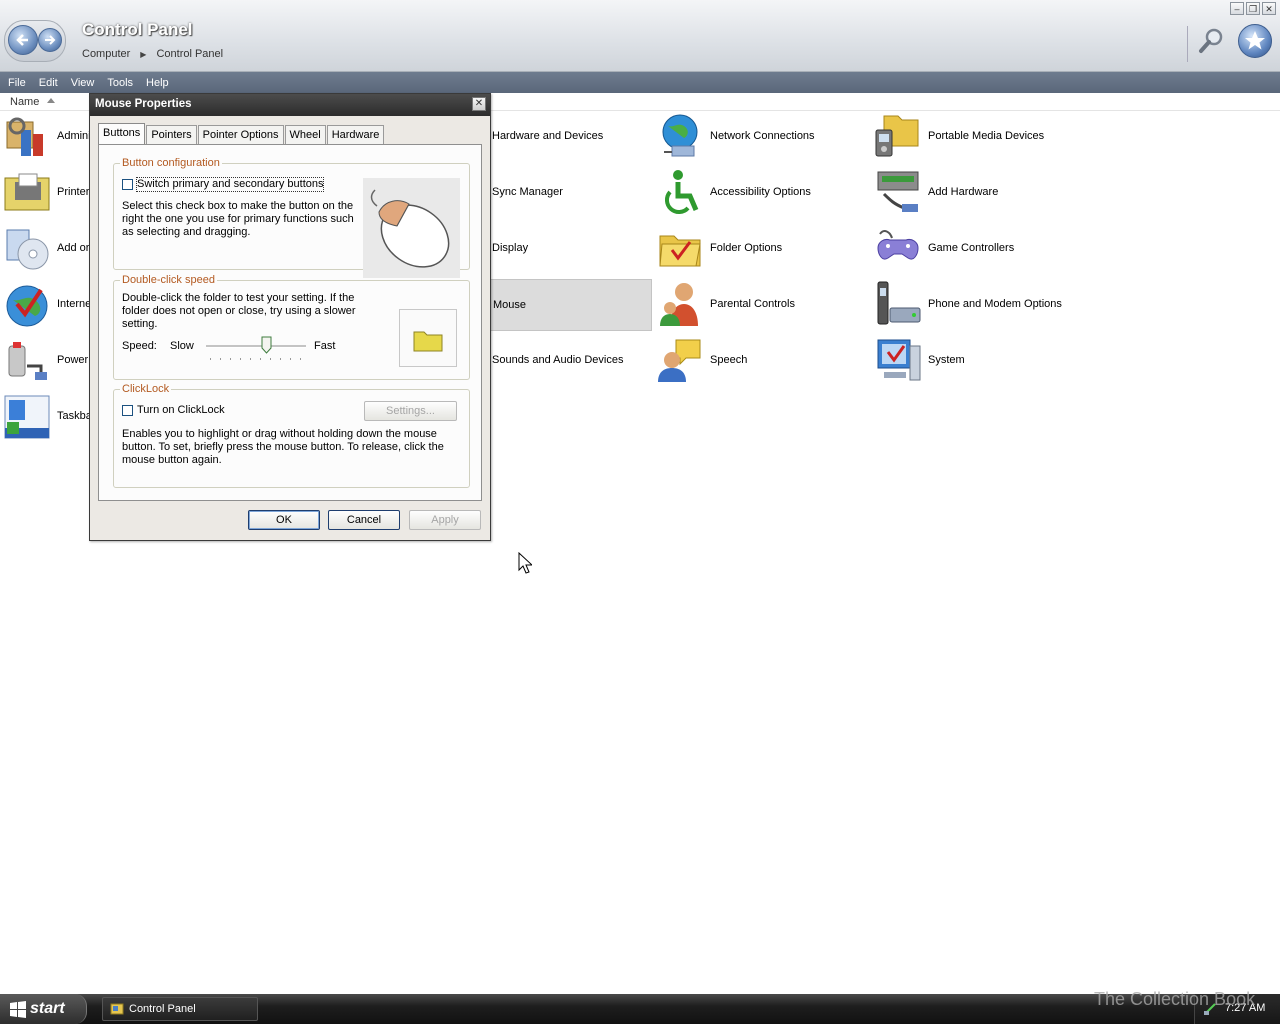 This screenshot has width=1280, height=1024. I want to click on control-panel-item: Sounds and Audio Devices, so click(557, 360).